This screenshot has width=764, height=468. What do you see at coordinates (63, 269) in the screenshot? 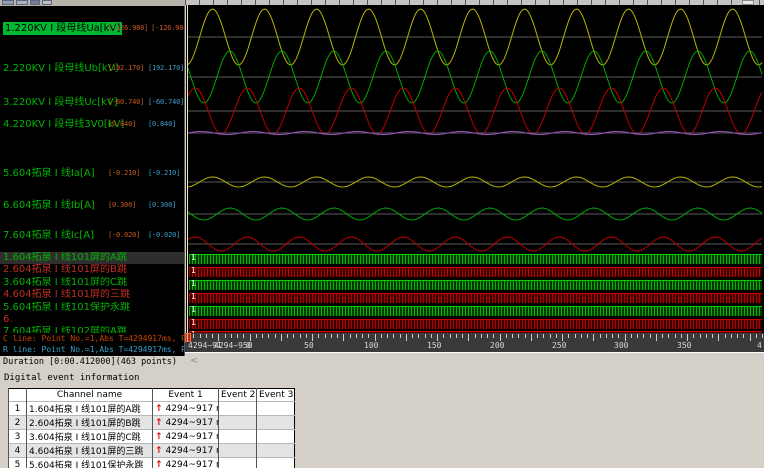
I see `channel-label: 2.604拓泉 I 线101屏的B跳` at bounding box center [63, 269].